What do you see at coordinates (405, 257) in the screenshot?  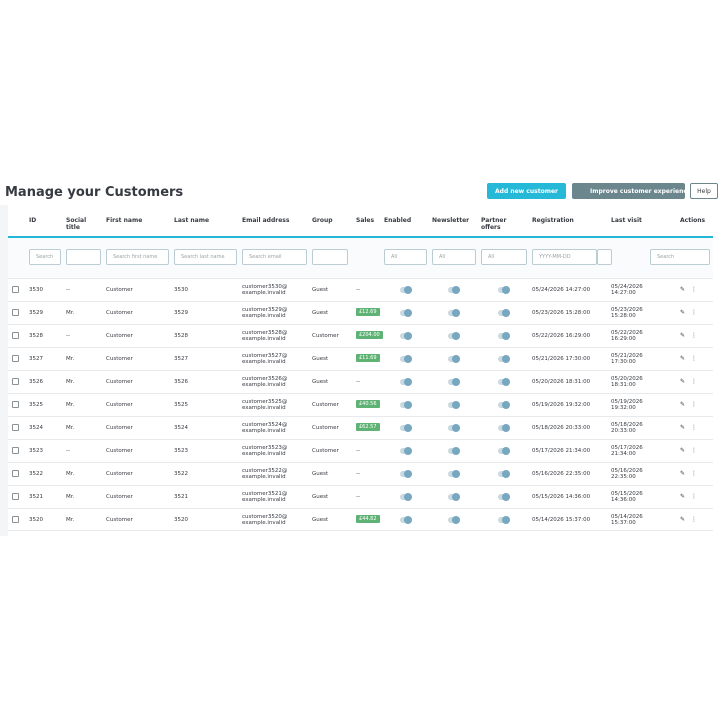 I see `filter-enabled-select: All` at bounding box center [405, 257].